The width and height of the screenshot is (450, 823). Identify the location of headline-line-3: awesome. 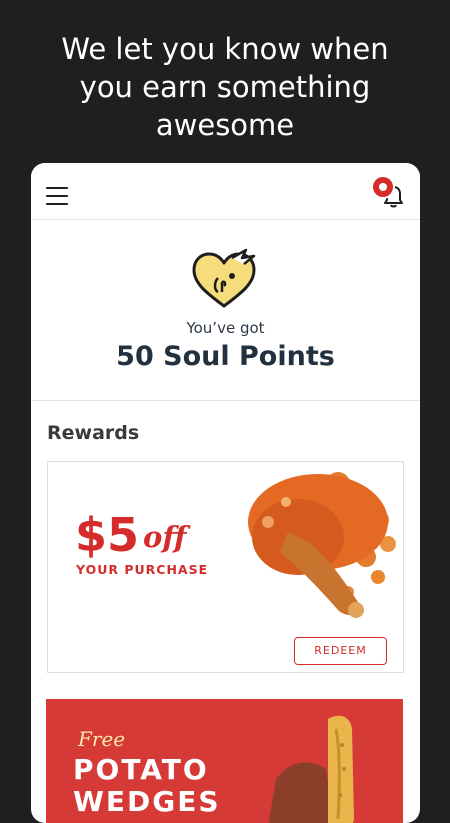
(225, 125).